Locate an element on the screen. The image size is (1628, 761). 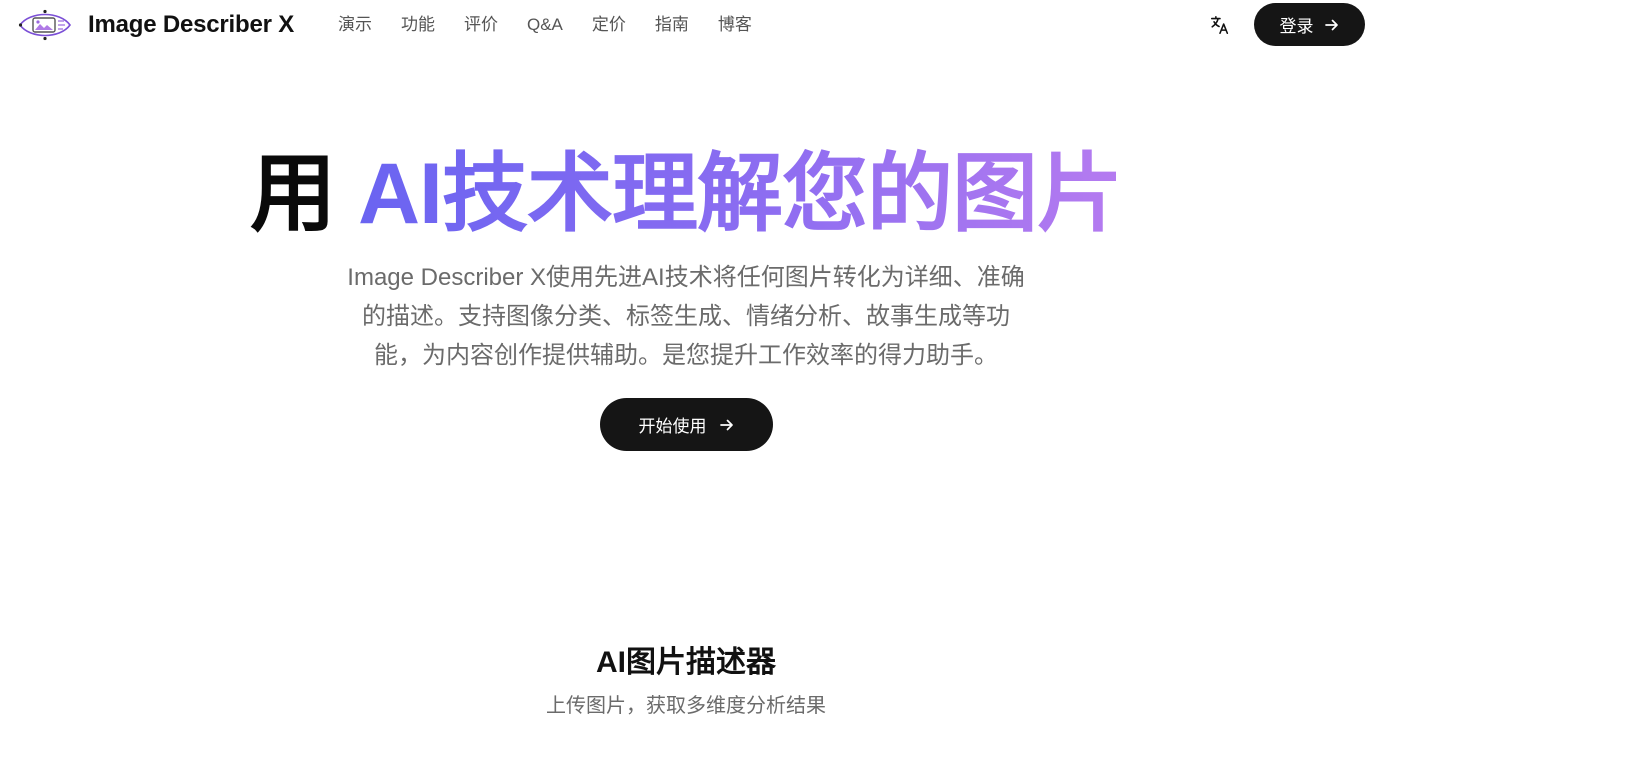
nav-link-blog: 博客 is located at coordinates (735, 25).